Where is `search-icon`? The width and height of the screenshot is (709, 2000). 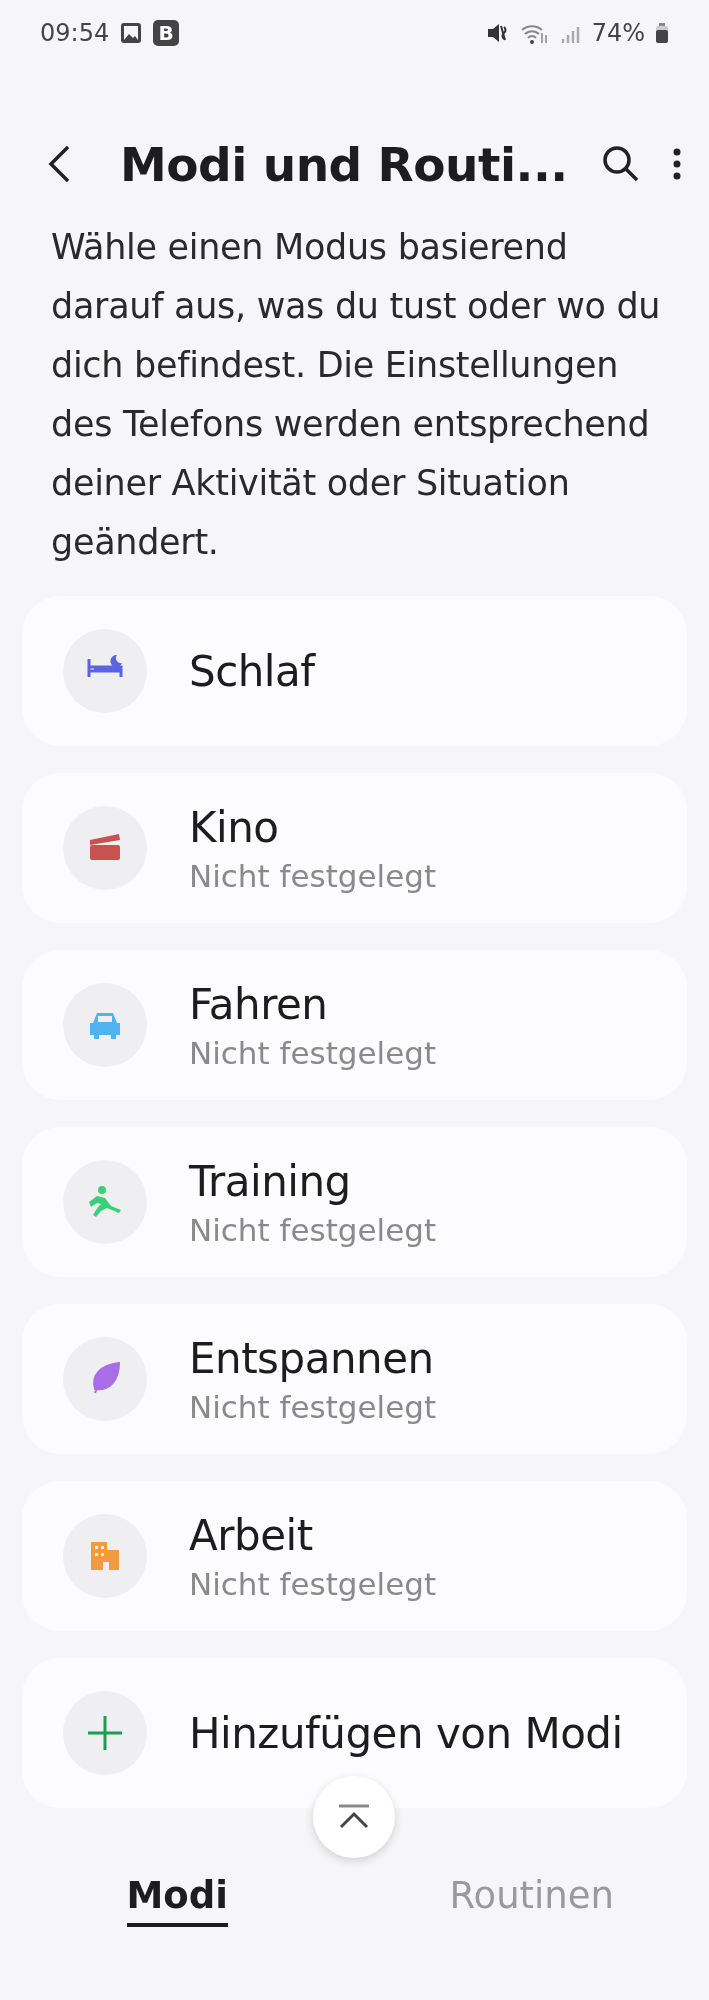 search-icon is located at coordinates (621, 164).